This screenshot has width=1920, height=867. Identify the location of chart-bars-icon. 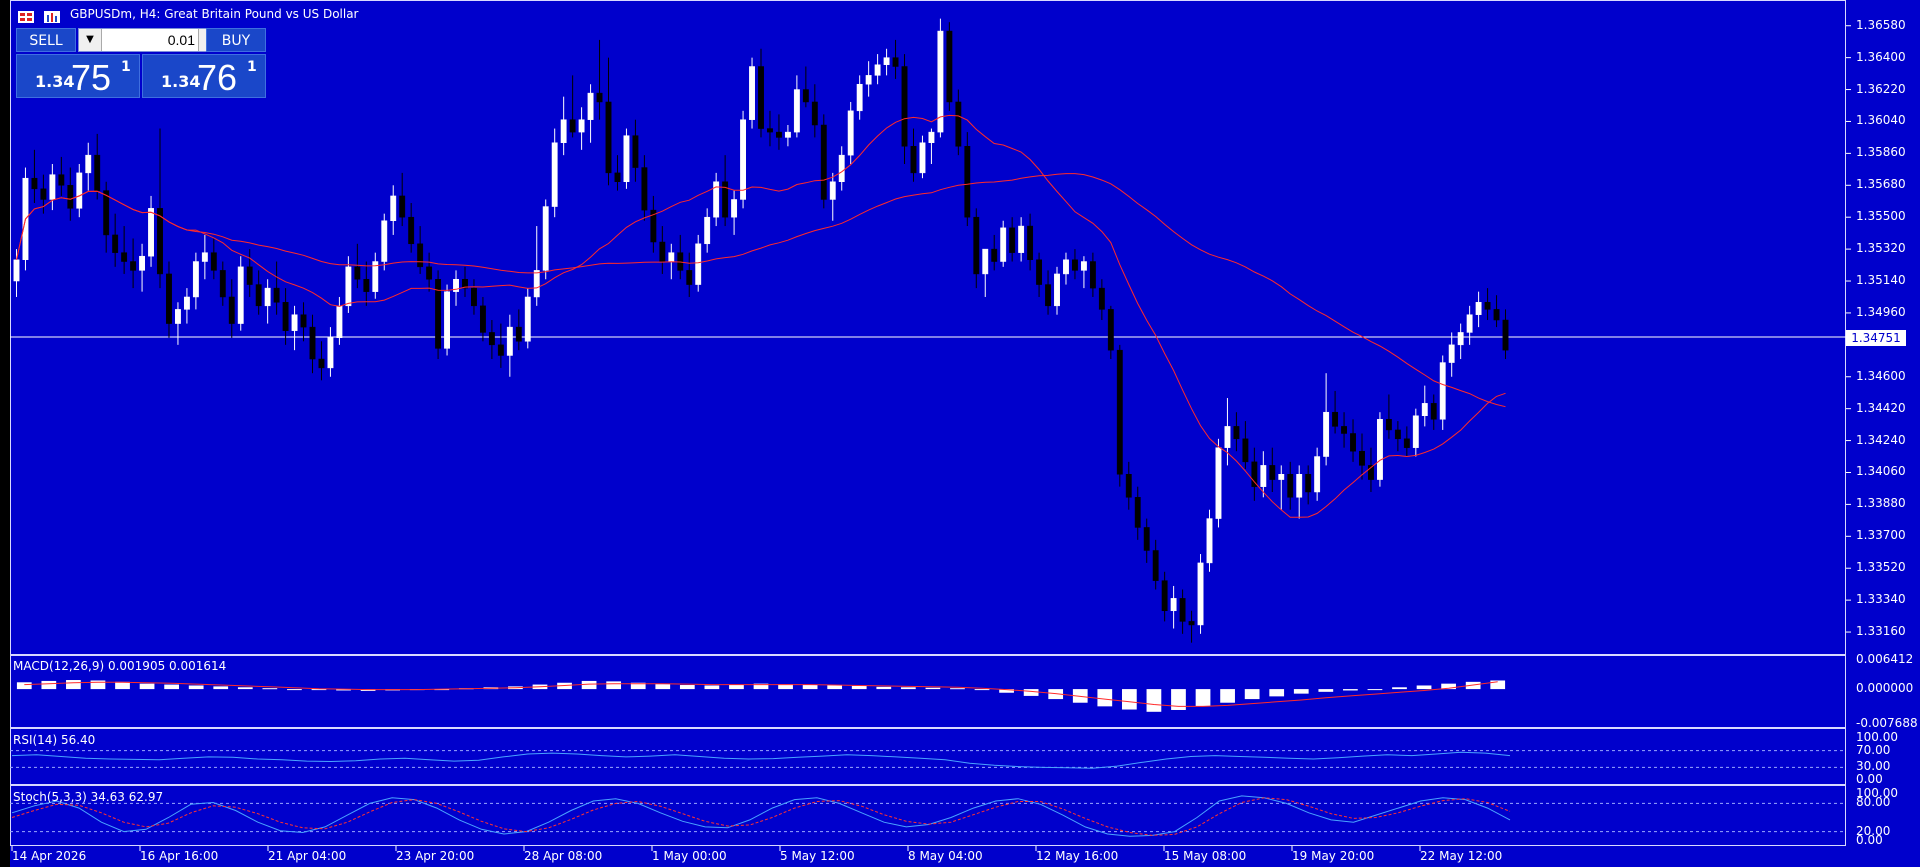
(52, 17).